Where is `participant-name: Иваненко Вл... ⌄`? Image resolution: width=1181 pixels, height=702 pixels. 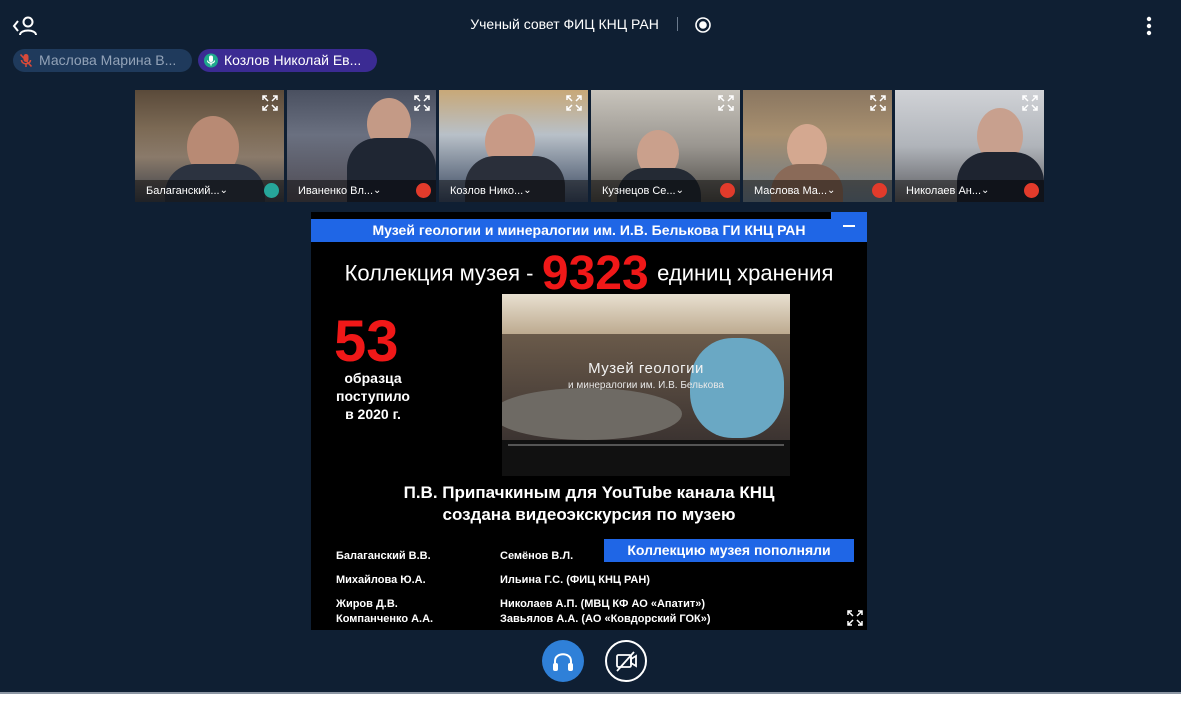
participant-name: Иваненко Вл... ⌄ is located at coordinates (361, 191).